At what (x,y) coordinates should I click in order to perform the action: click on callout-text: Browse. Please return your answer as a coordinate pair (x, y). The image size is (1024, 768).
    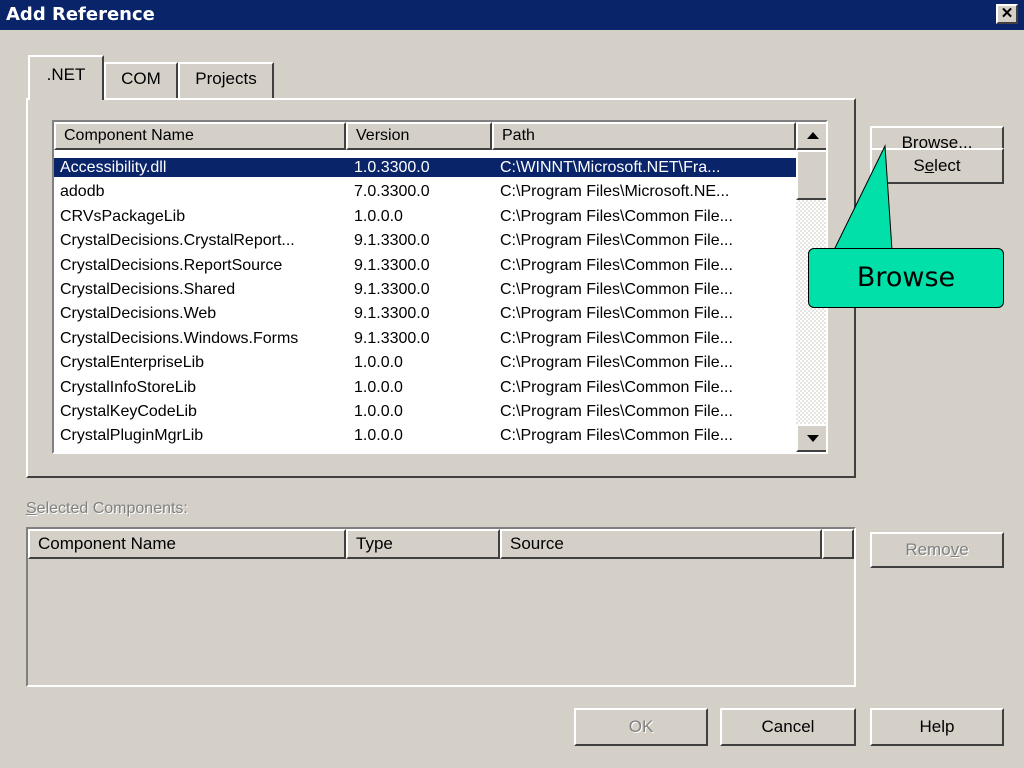
    Looking at the image, I should click on (906, 277).